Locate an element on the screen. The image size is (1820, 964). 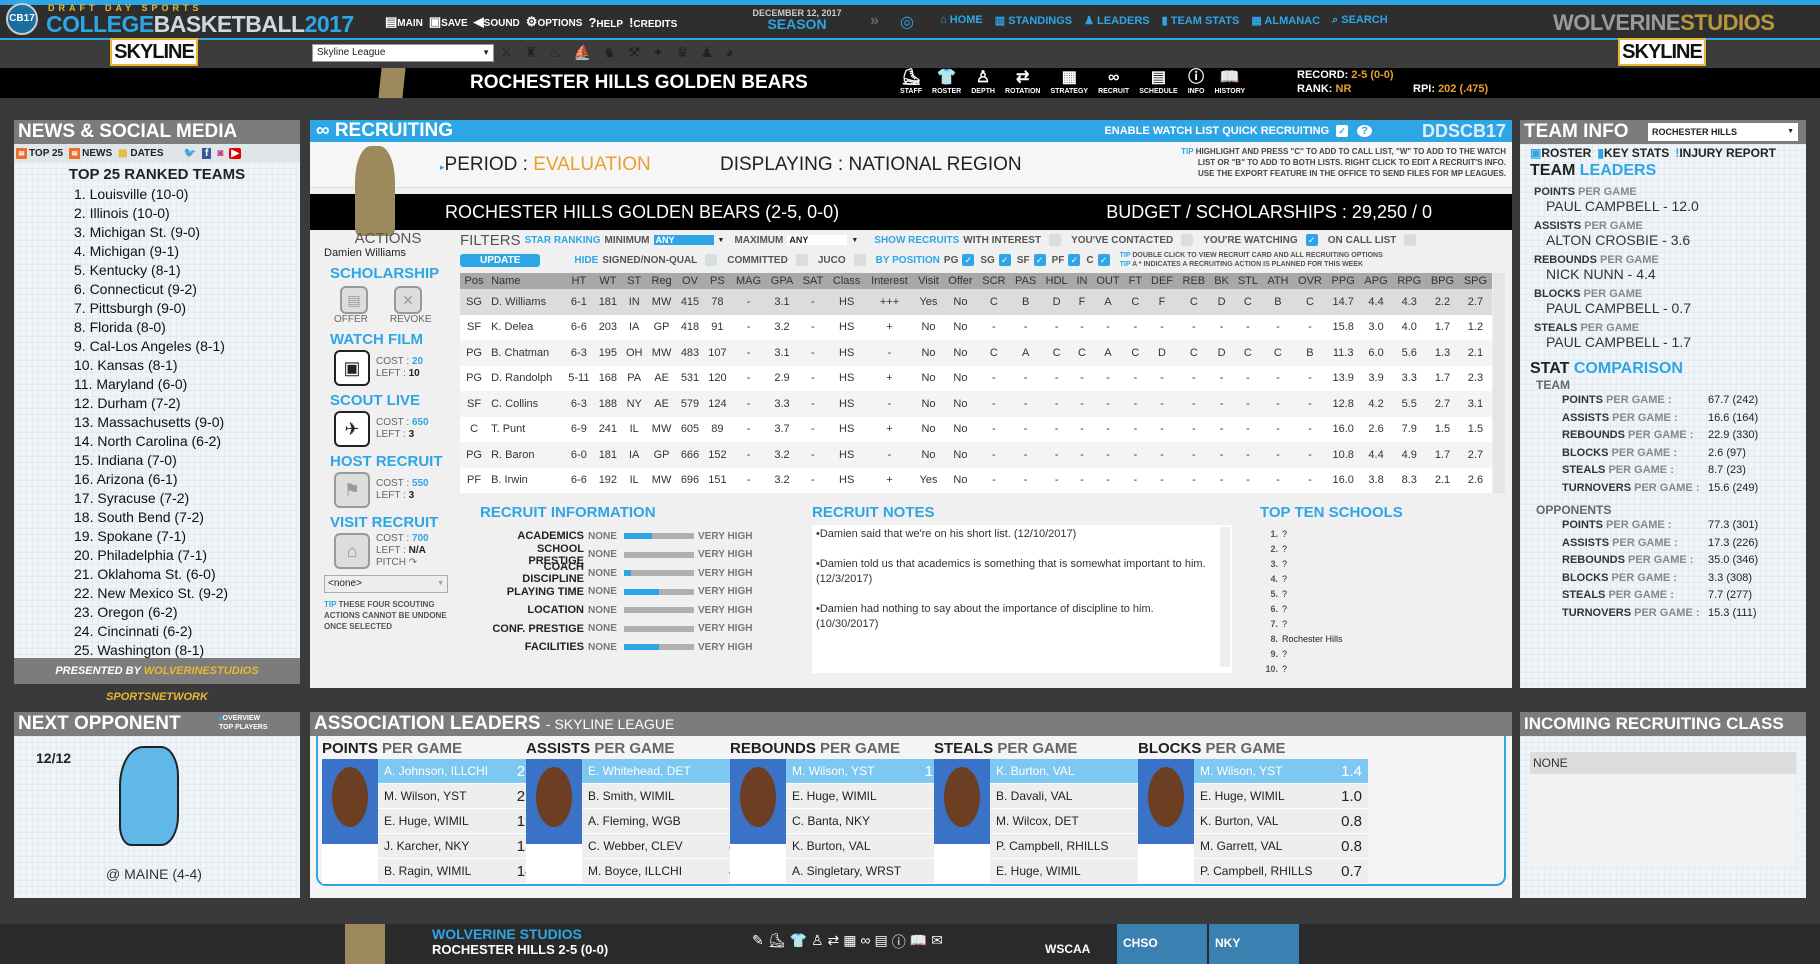
teamnav-info: ⓘ INFO is located at coordinates (1196, 81).